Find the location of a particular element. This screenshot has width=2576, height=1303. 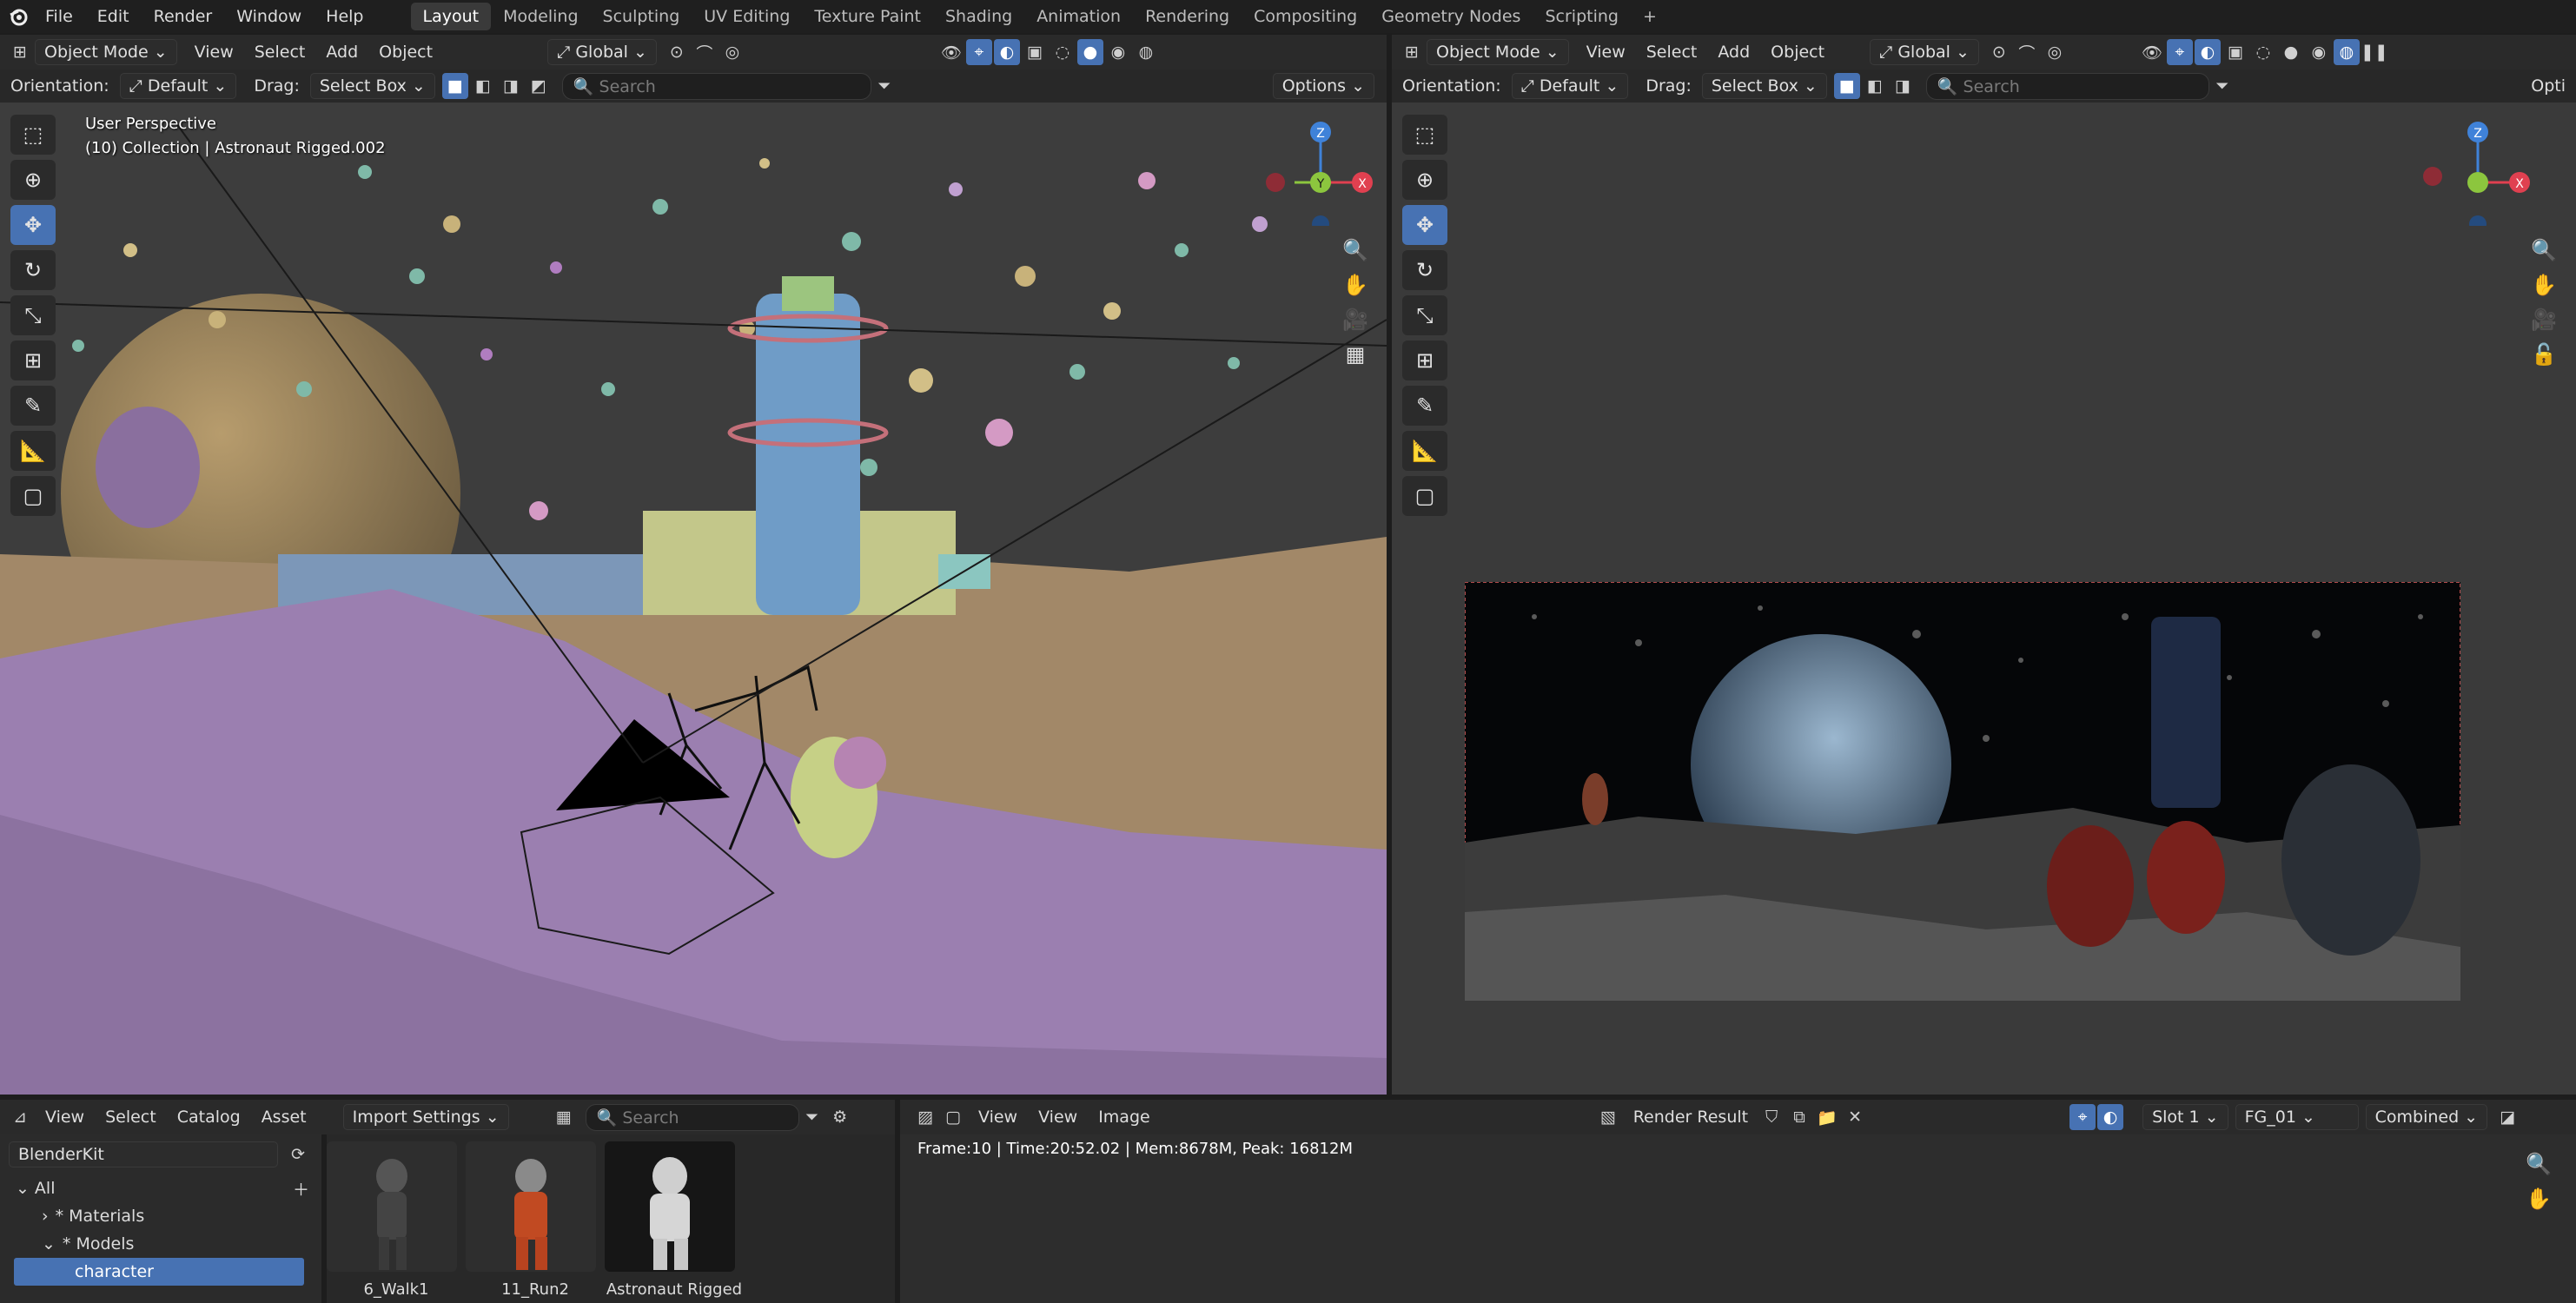

select-mode-new-icon: ■ is located at coordinates (454, 86).